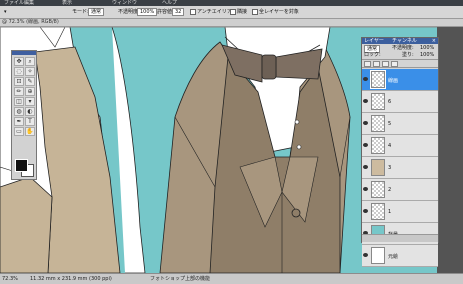  What do you see at coordinates (30, 101) in the screenshot?
I see `bucket-icon: ▾` at bounding box center [30, 101].